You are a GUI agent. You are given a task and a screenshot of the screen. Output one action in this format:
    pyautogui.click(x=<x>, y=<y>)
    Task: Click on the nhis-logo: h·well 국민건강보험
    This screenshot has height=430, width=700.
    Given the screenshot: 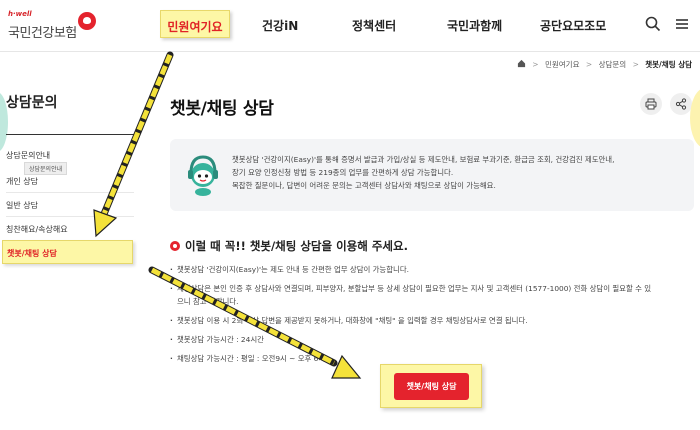 What is the action you would take?
    pyautogui.click(x=54, y=27)
    